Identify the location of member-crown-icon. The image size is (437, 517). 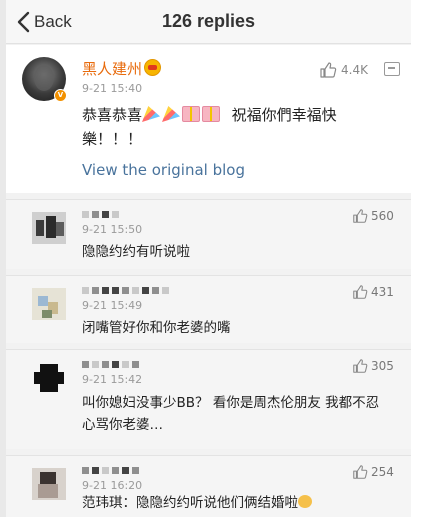
(152, 67).